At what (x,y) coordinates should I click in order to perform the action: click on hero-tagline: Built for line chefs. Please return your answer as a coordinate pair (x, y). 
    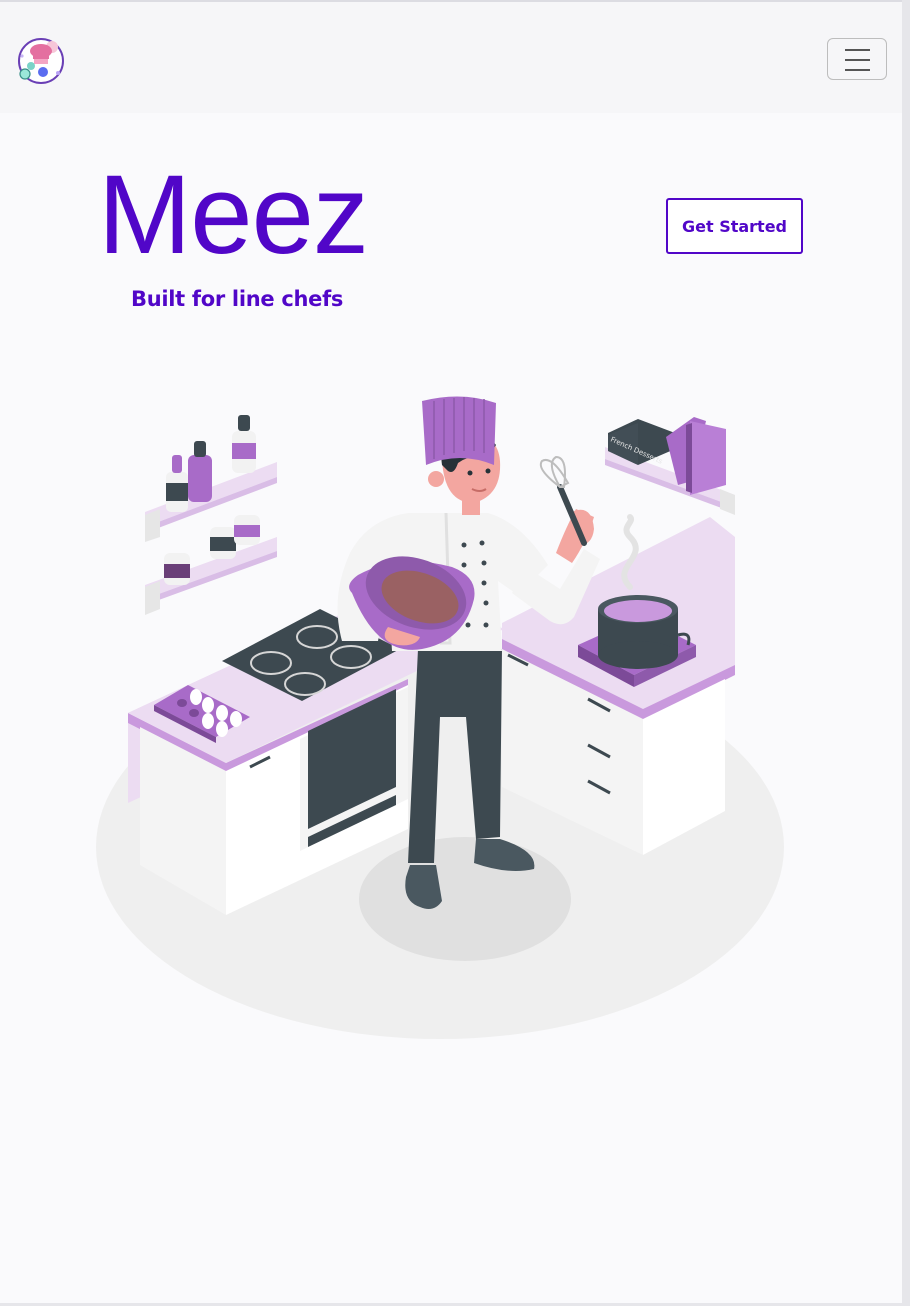
    Looking at the image, I should click on (237, 299).